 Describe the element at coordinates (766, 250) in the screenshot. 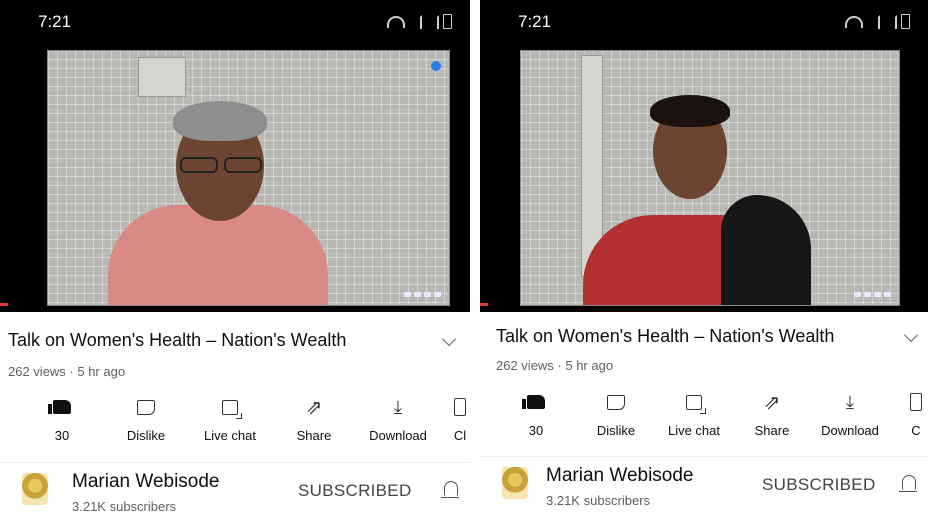

I see `speaker-shawl` at that location.